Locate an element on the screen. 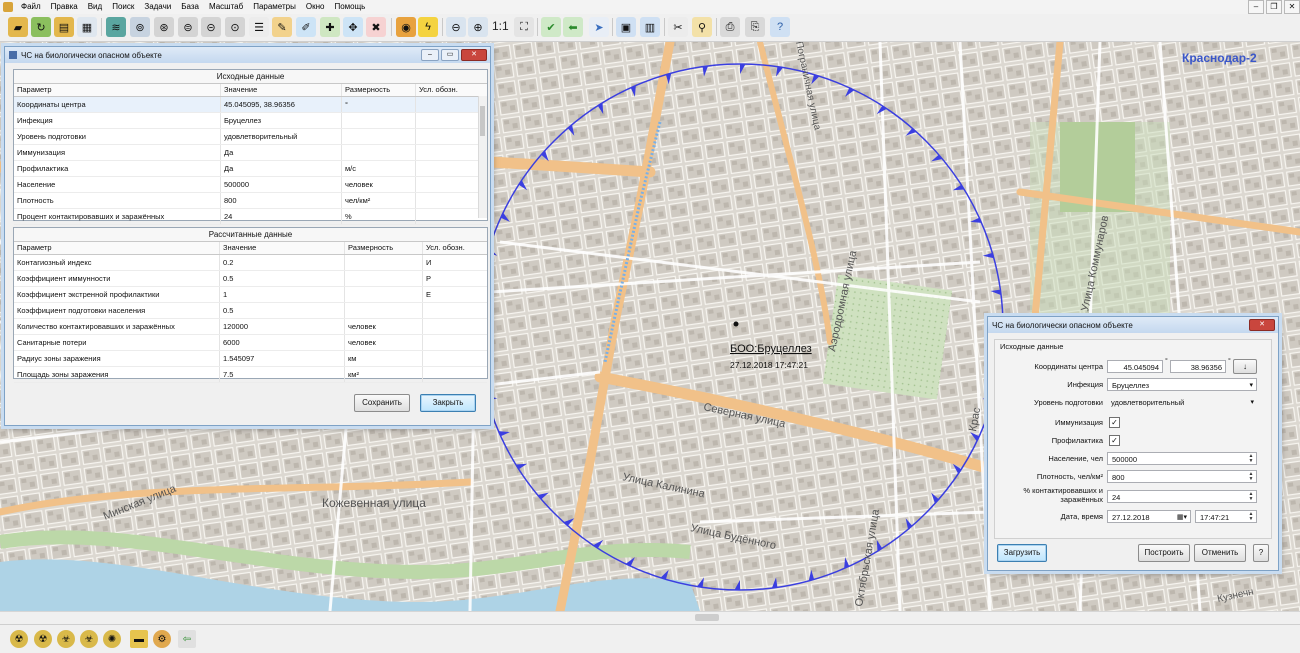 This screenshot has width=1300, height=653. zoom-in-icon: ⊕ is located at coordinates (478, 27).